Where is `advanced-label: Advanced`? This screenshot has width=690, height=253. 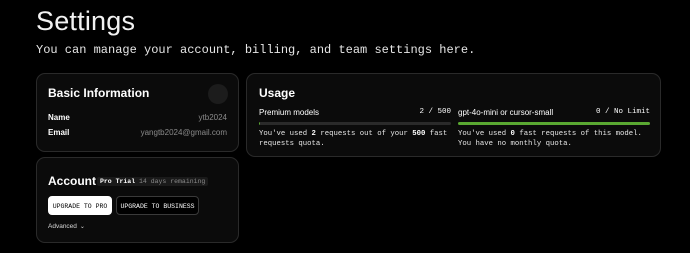 advanced-label: Advanced is located at coordinates (62, 226).